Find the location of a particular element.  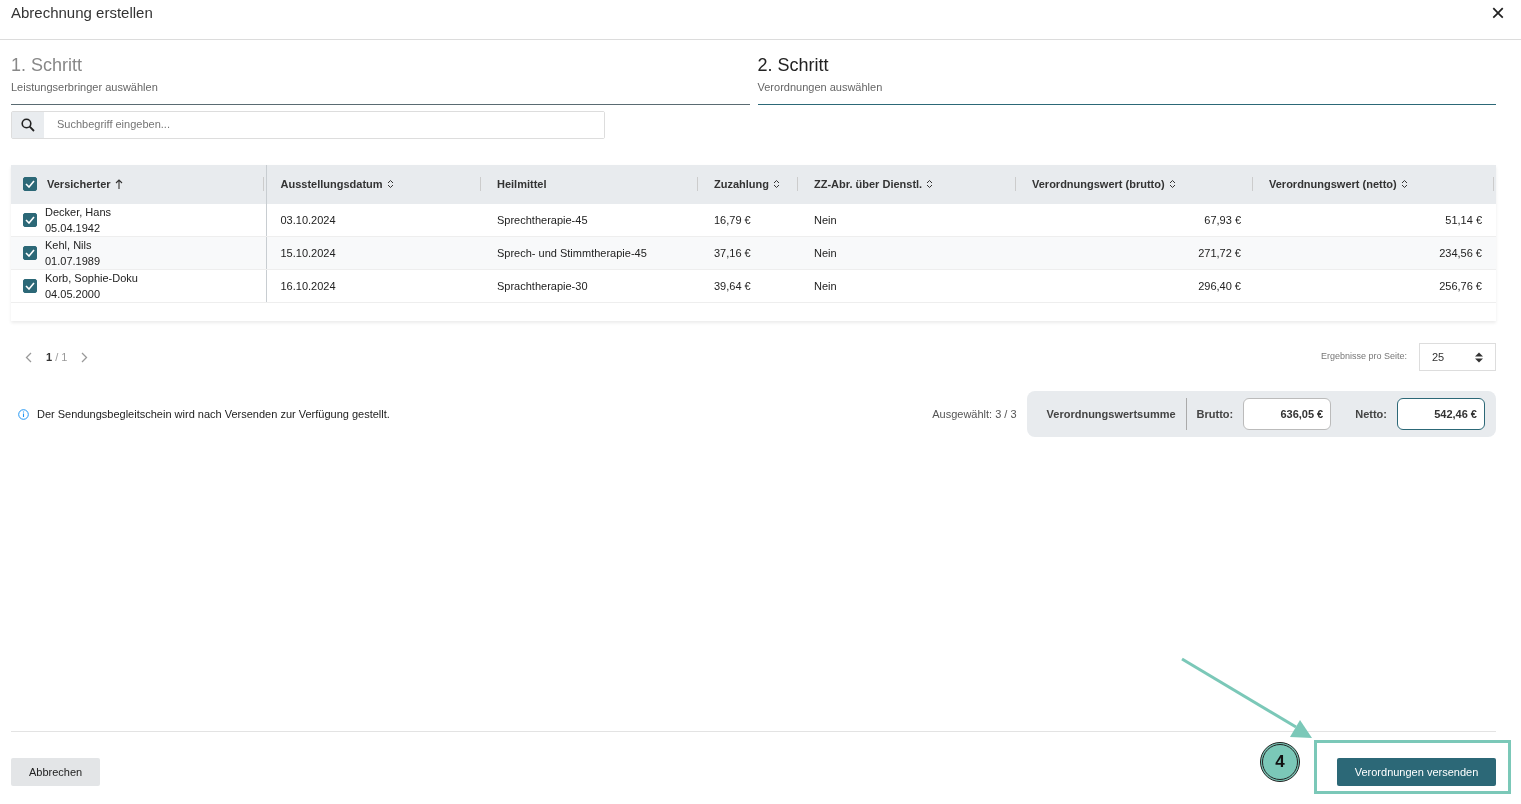

step-number-badge: 4 is located at coordinates (1280, 762).